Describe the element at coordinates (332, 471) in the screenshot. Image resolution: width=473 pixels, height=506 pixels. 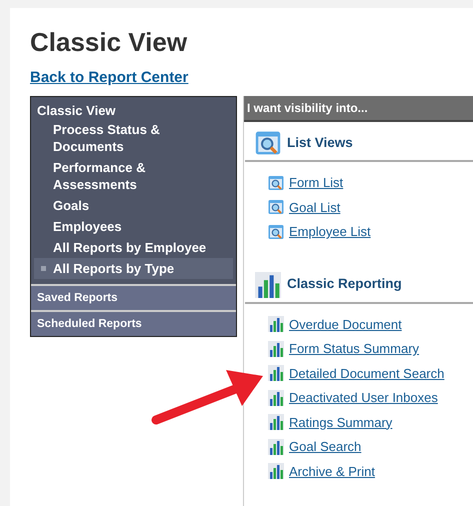
I see `report-link: Archive & Print` at that location.